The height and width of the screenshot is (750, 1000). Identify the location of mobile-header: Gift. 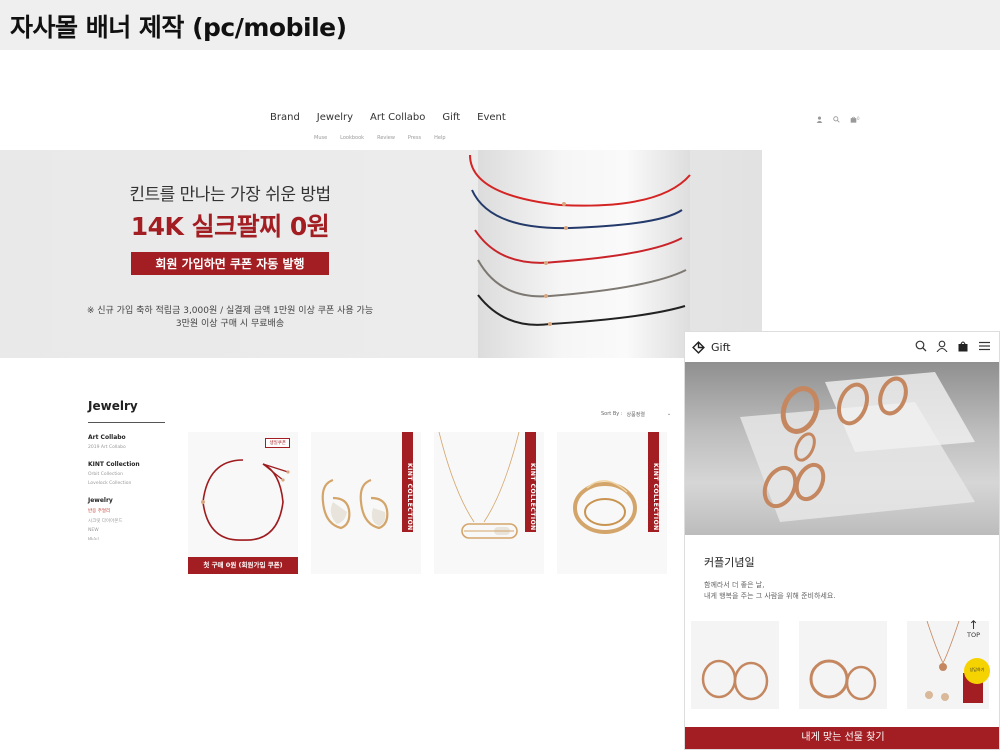
(842, 347).